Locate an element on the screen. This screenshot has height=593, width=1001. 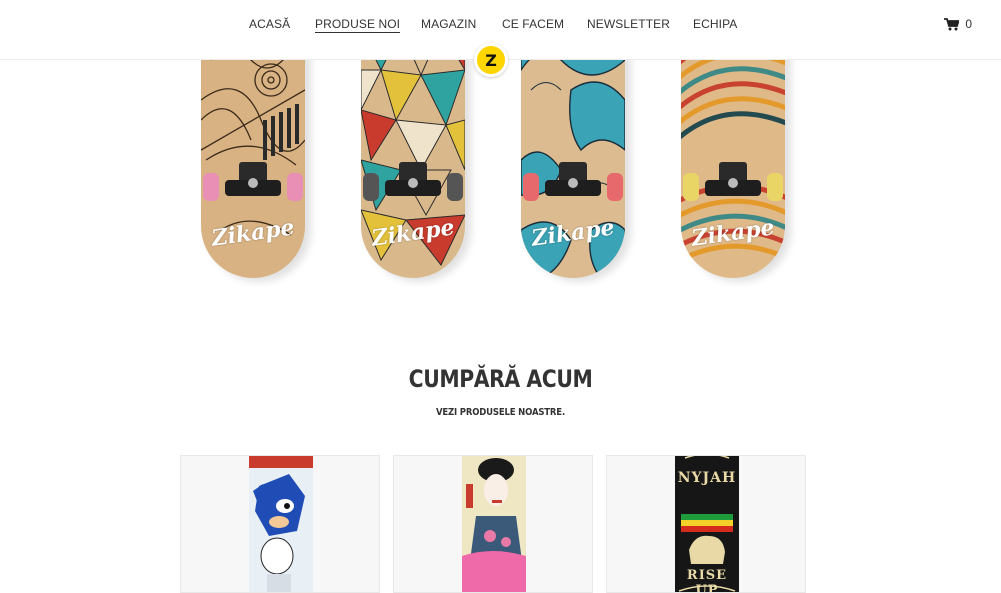
product-card-nyjah: NYJAH RISE UP is located at coordinates (706, 524).